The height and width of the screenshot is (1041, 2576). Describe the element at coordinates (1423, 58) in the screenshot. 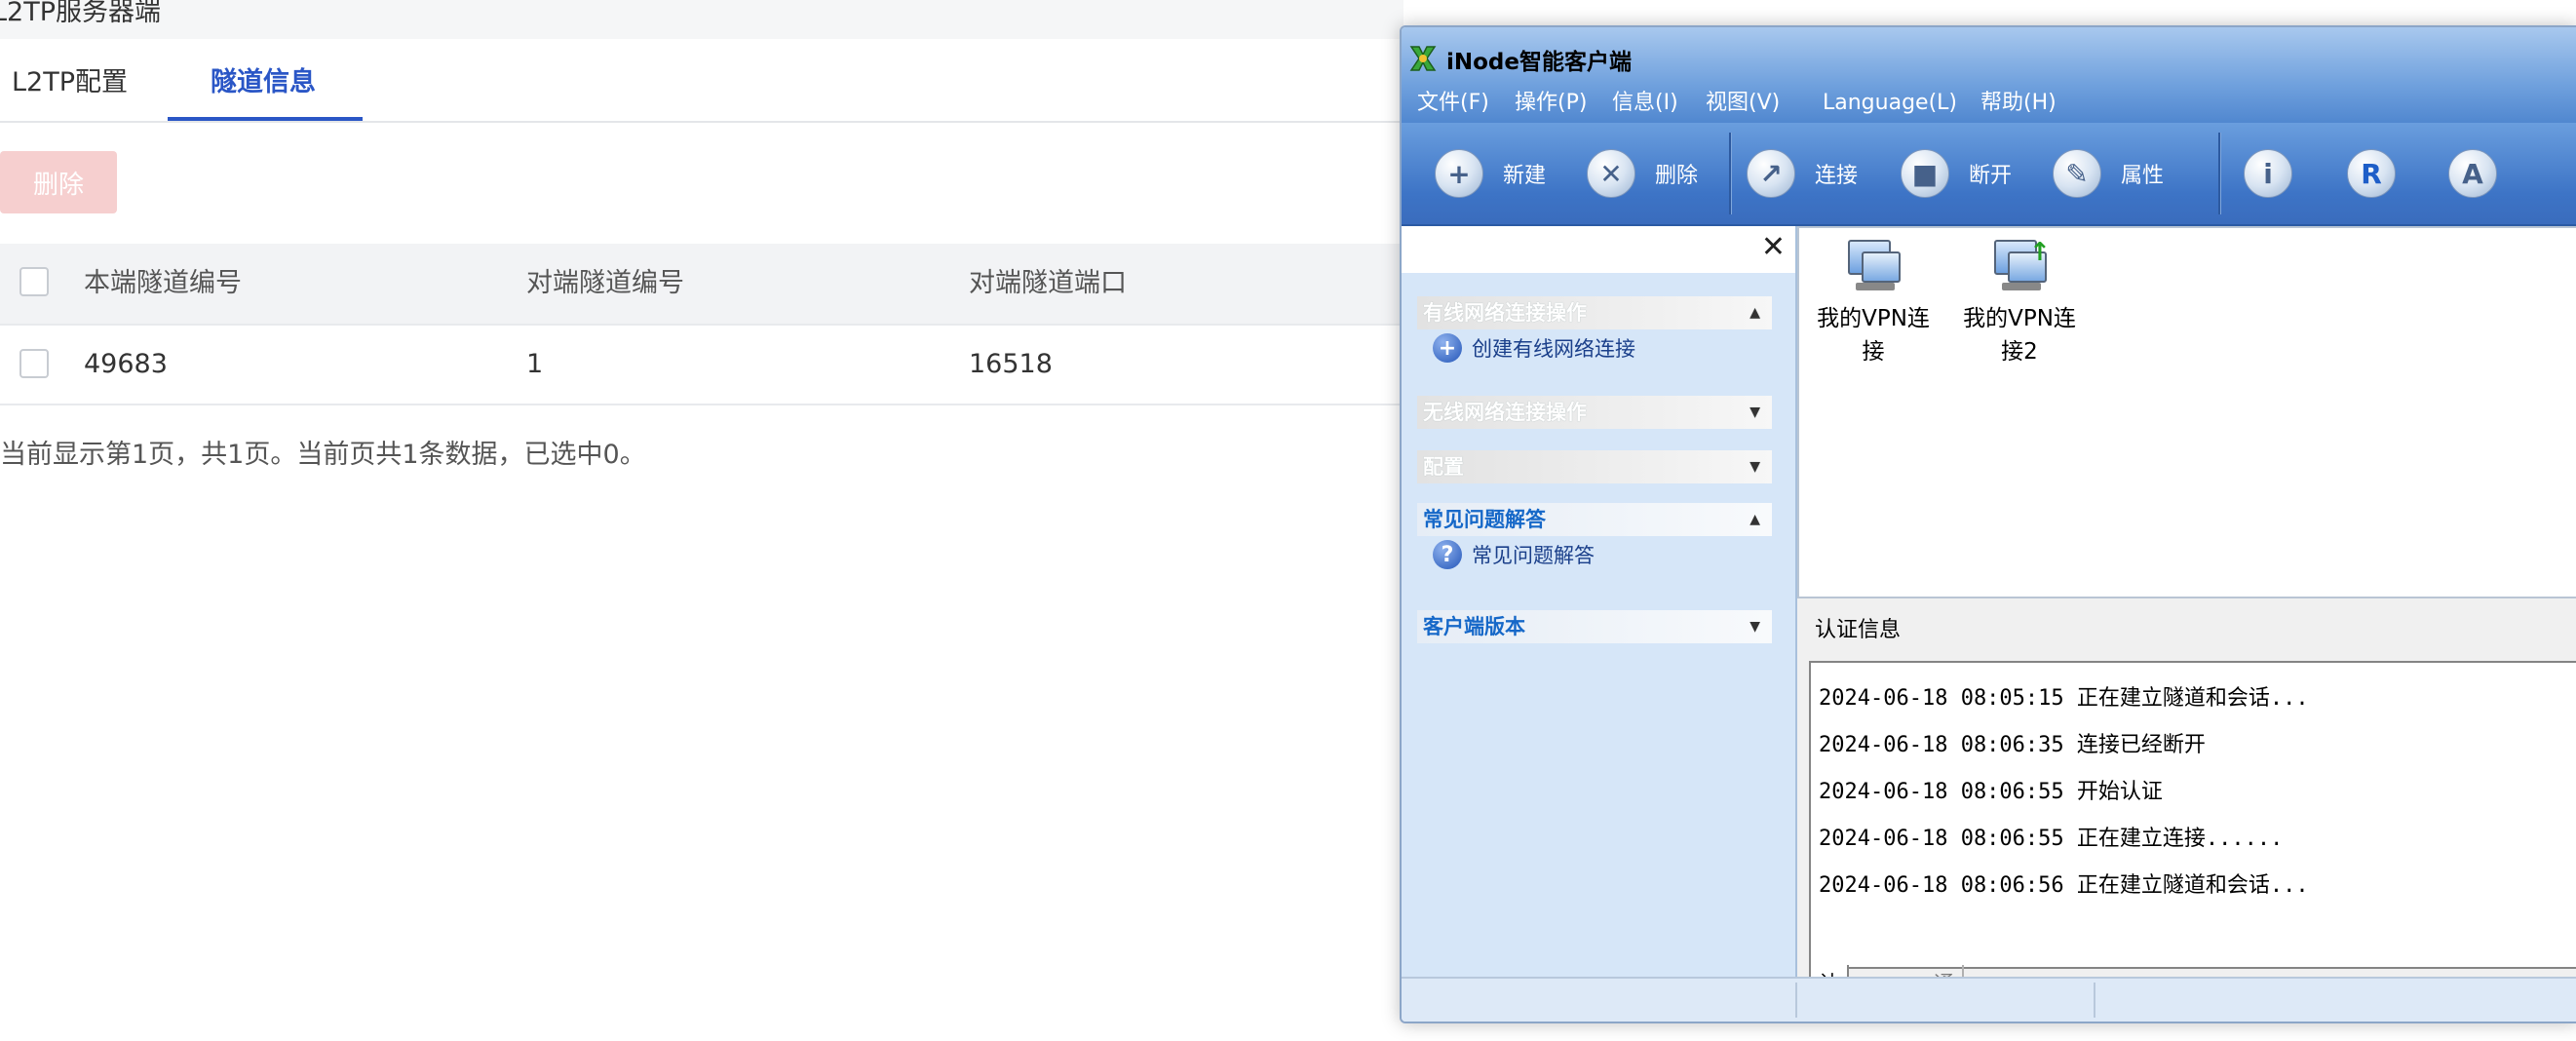

I see `inode-logo-icon` at that location.